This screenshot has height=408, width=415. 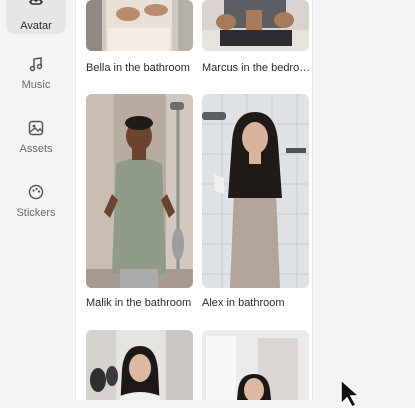 I want to click on avatar-caption: Bella in the bathroom, so click(x=138, y=68).